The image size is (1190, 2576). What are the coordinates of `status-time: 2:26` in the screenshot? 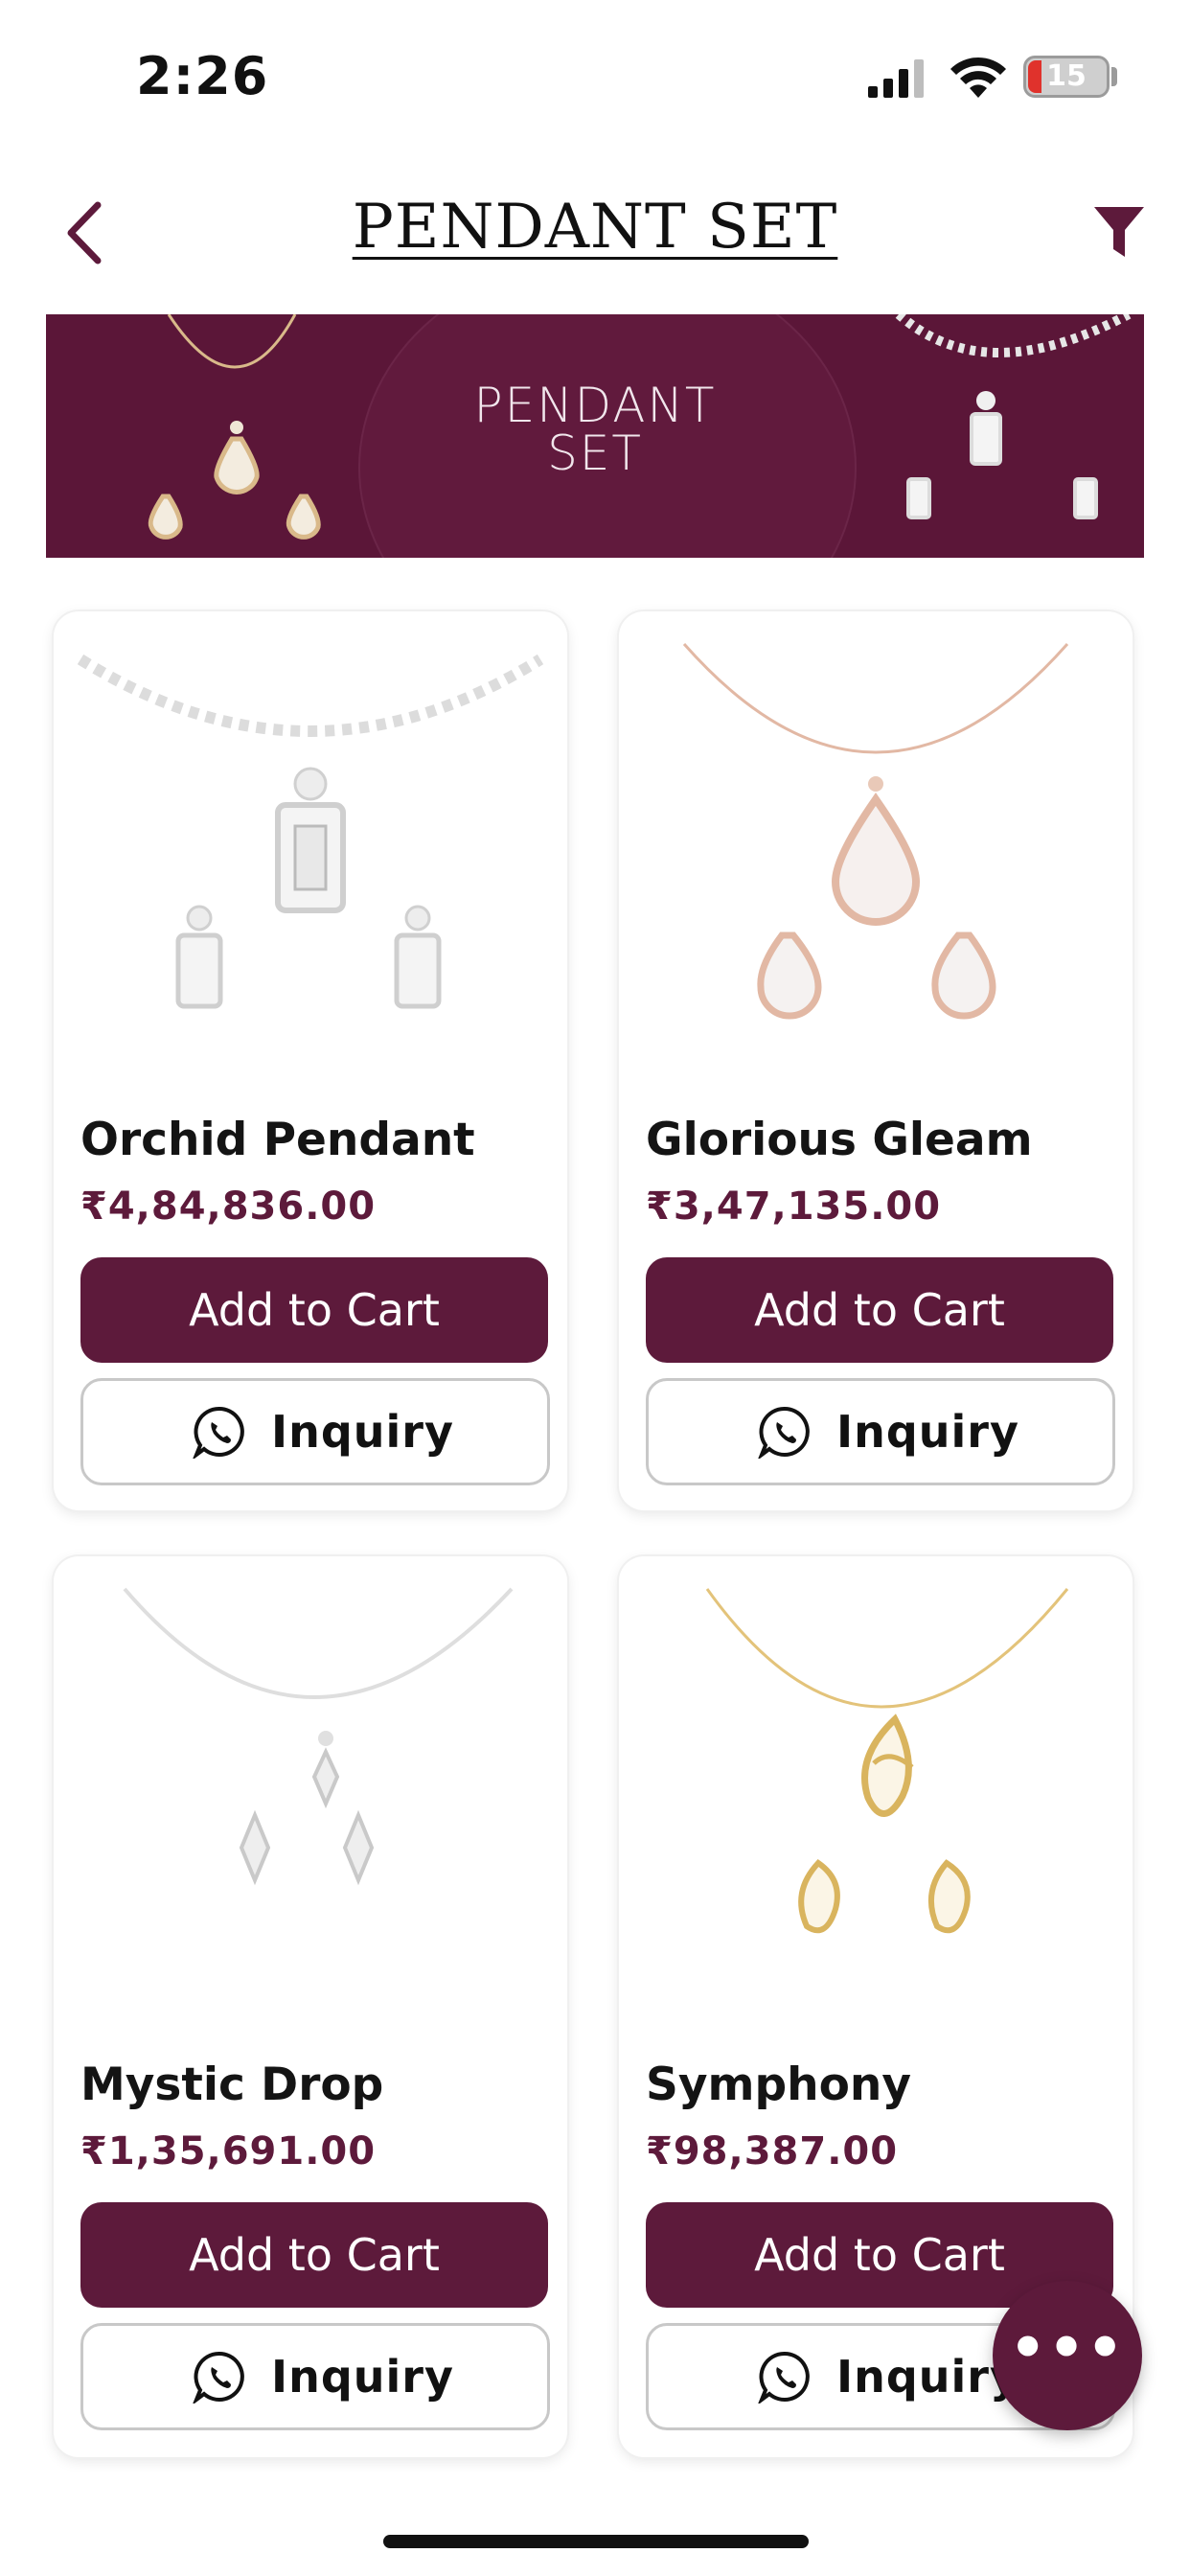 It's located at (203, 76).